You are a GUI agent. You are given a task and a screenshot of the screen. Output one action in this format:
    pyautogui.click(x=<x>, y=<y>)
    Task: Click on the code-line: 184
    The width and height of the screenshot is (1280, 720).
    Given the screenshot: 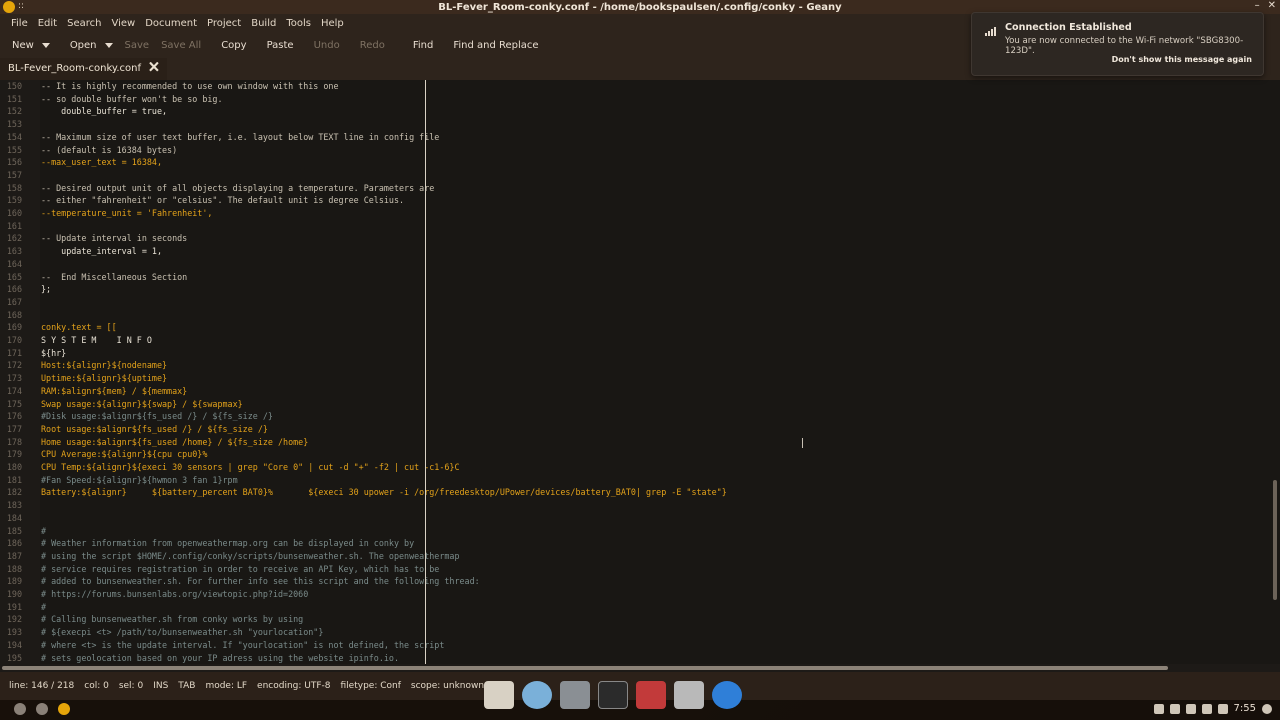 What is the action you would take?
    pyautogui.click(x=635, y=518)
    